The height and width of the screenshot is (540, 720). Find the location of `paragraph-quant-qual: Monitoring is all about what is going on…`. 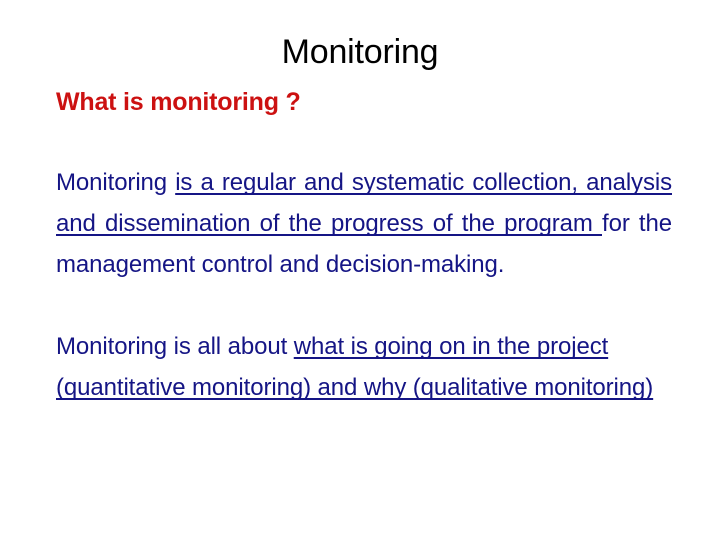

paragraph-quant-qual: Monitoring is all about what is going on… is located at coordinates (364, 367).